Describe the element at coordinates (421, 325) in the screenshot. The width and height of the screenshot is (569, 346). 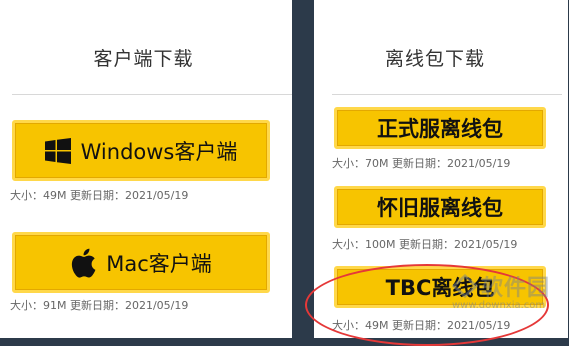
I see `tbc-offline-info: 大小：49M 更新日期：2021/05/19` at that location.